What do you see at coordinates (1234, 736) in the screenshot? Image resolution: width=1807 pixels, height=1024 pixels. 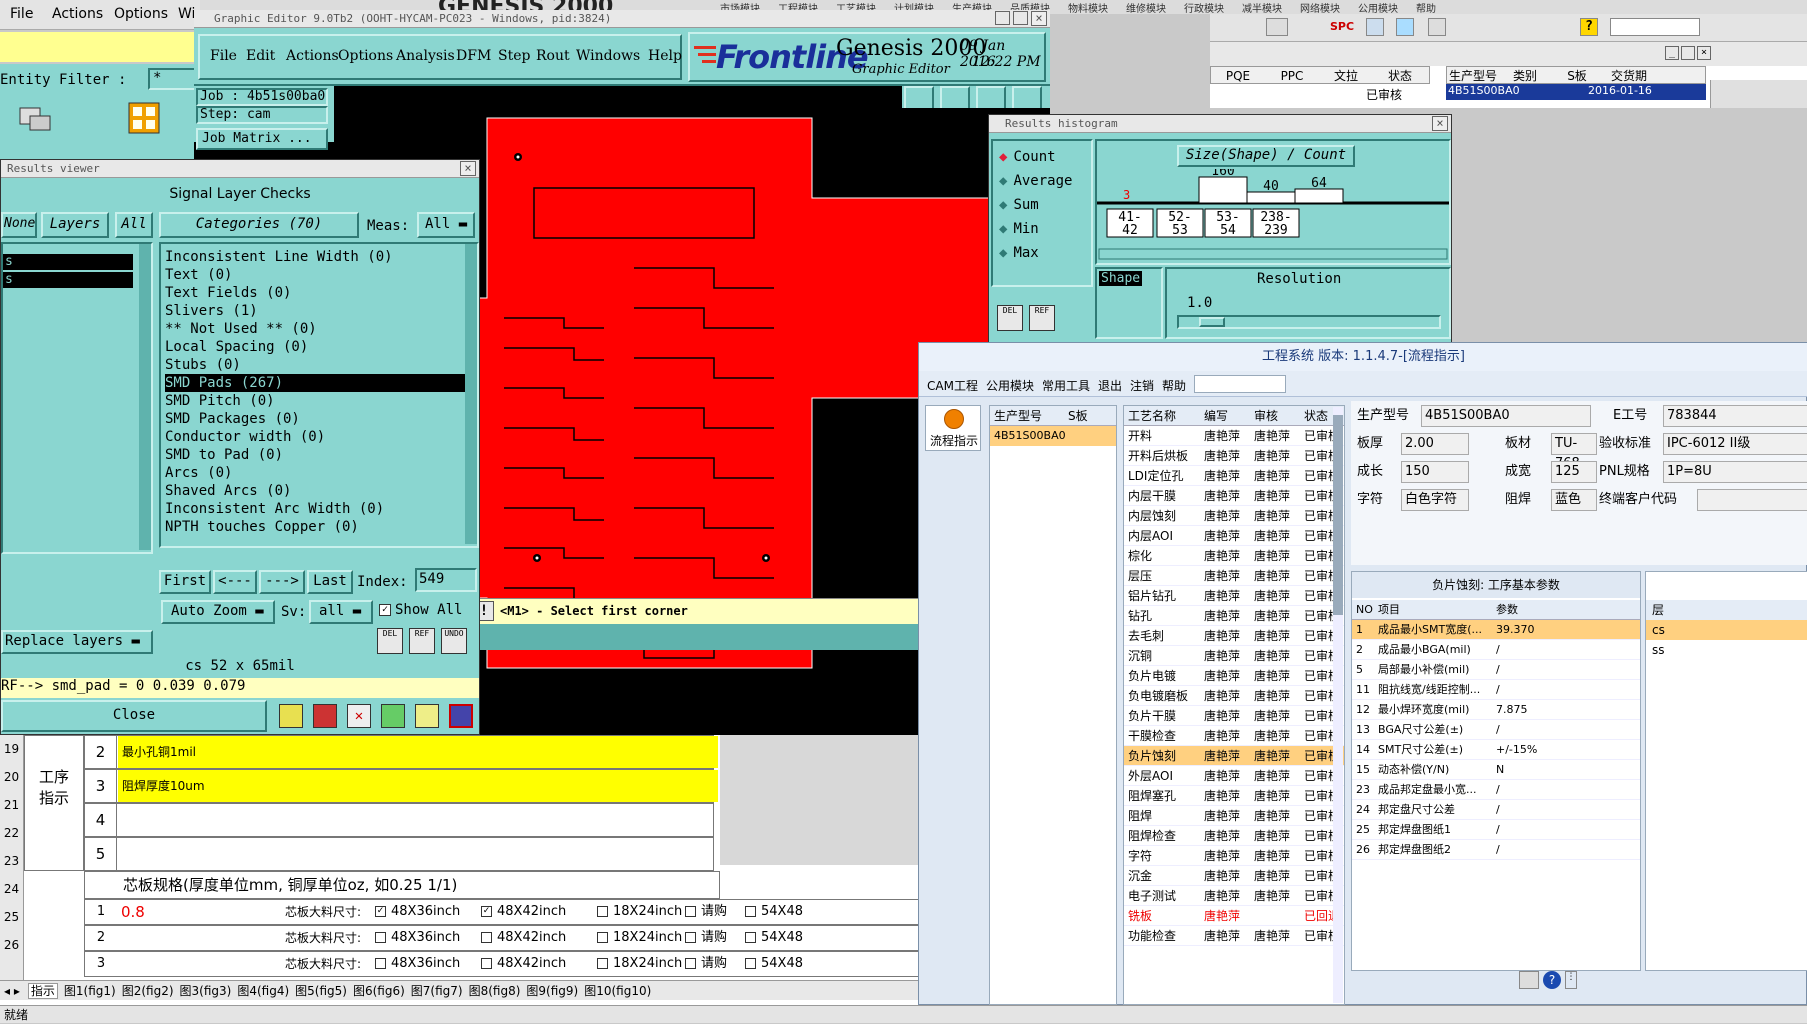 I see `process-row: 干膜检查 唐艳萍 唐艳萍 已审核` at bounding box center [1234, 736].